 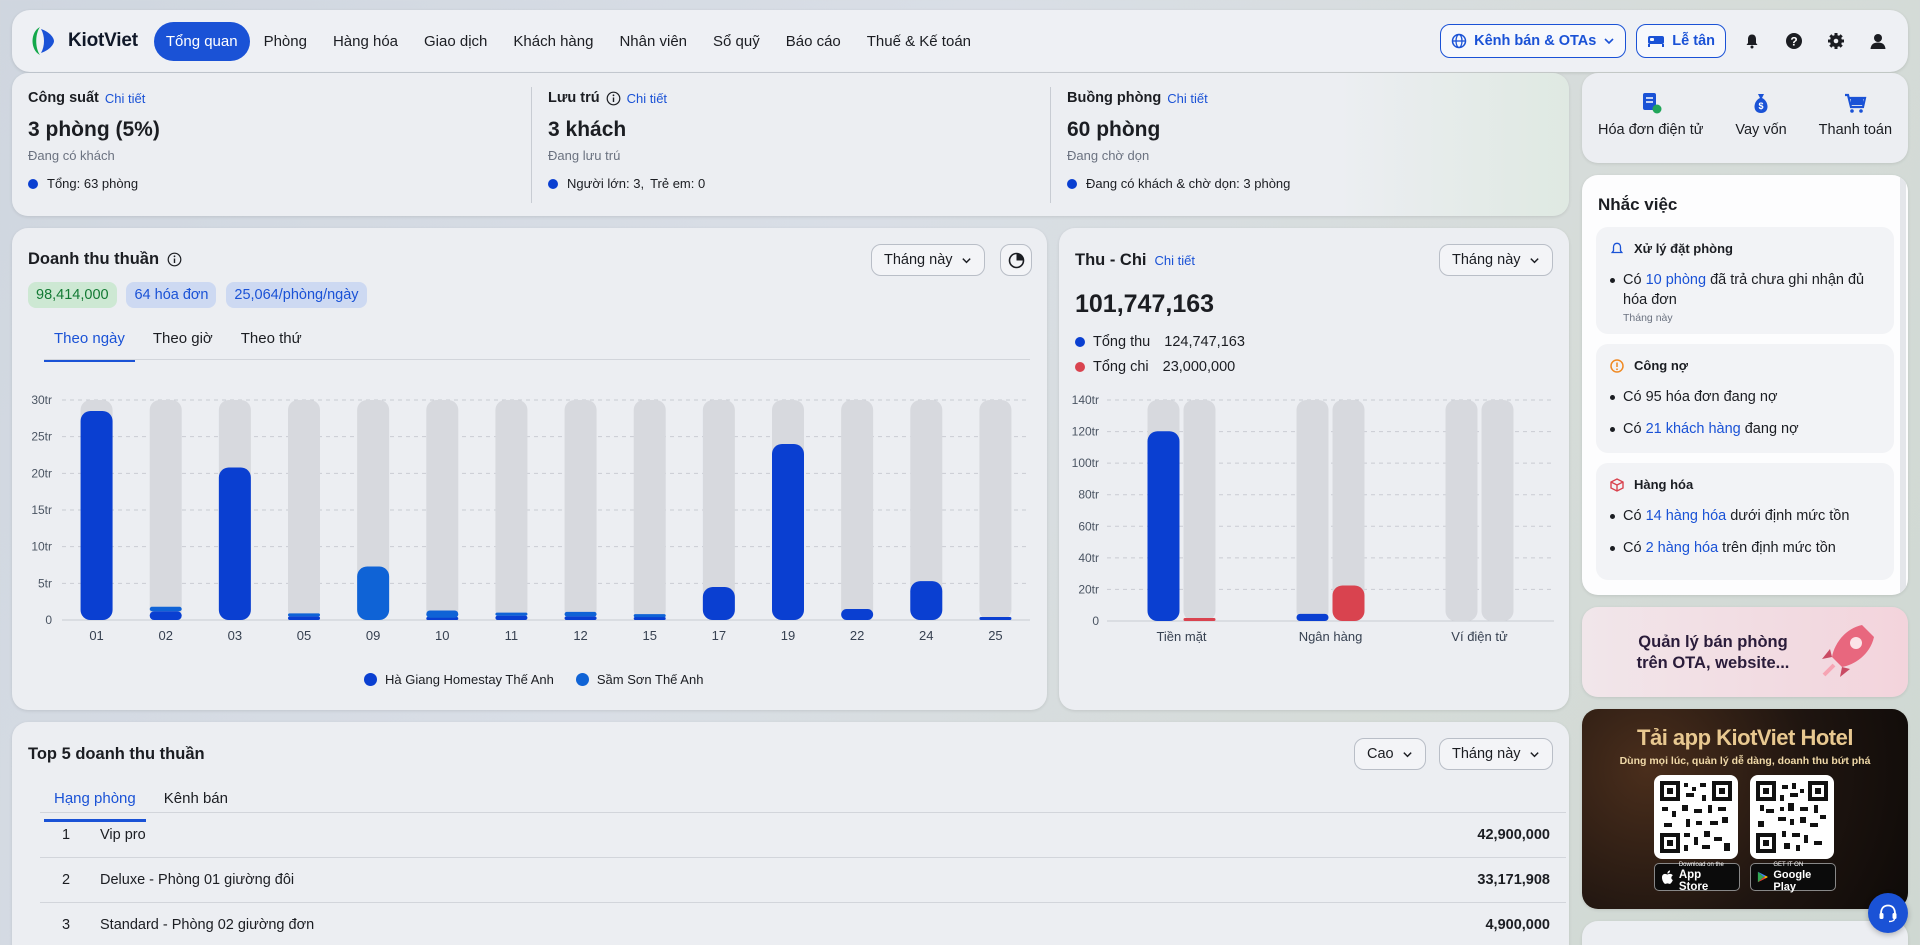 I want to click on cashflow-period-select: Tháng này, so click(x=1496, y=260).